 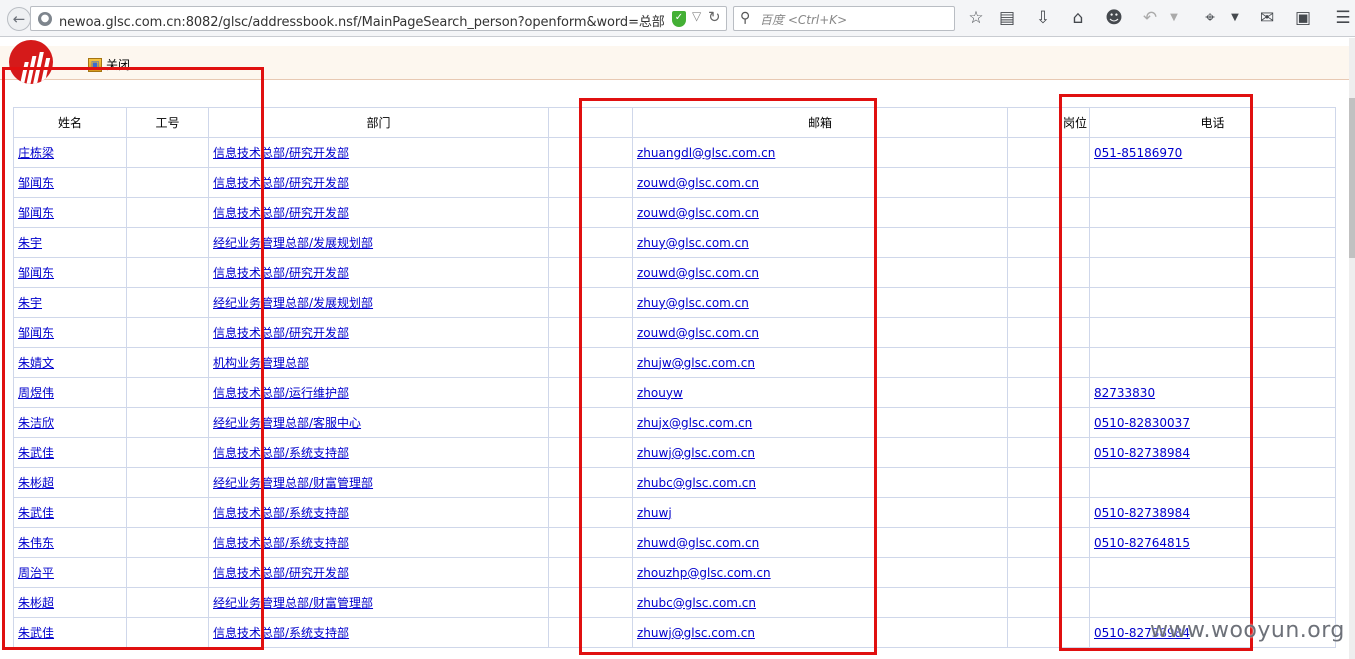 I want to click on reload-icon: ↻, so click(x=714, y=17).